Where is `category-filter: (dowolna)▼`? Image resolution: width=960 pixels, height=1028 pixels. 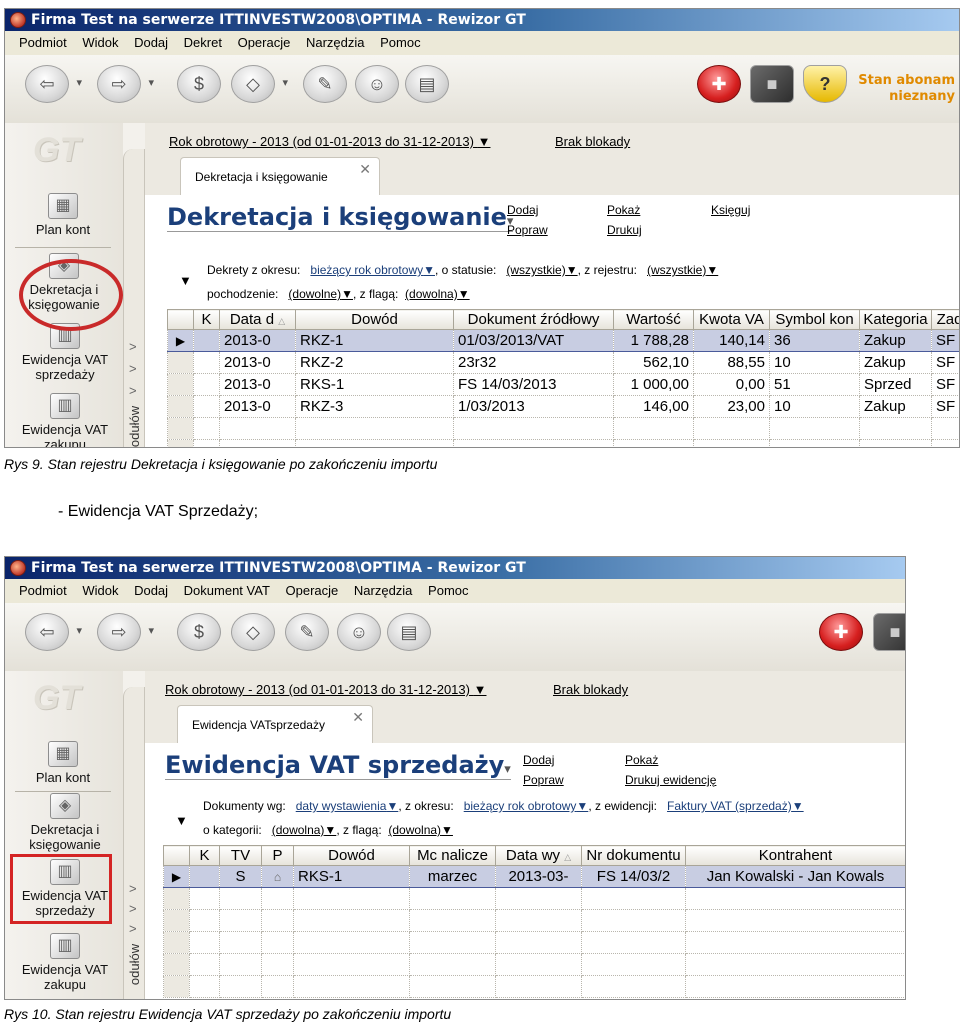
category-filter: (dowolna)▼ is located at coordinates (304, 830).